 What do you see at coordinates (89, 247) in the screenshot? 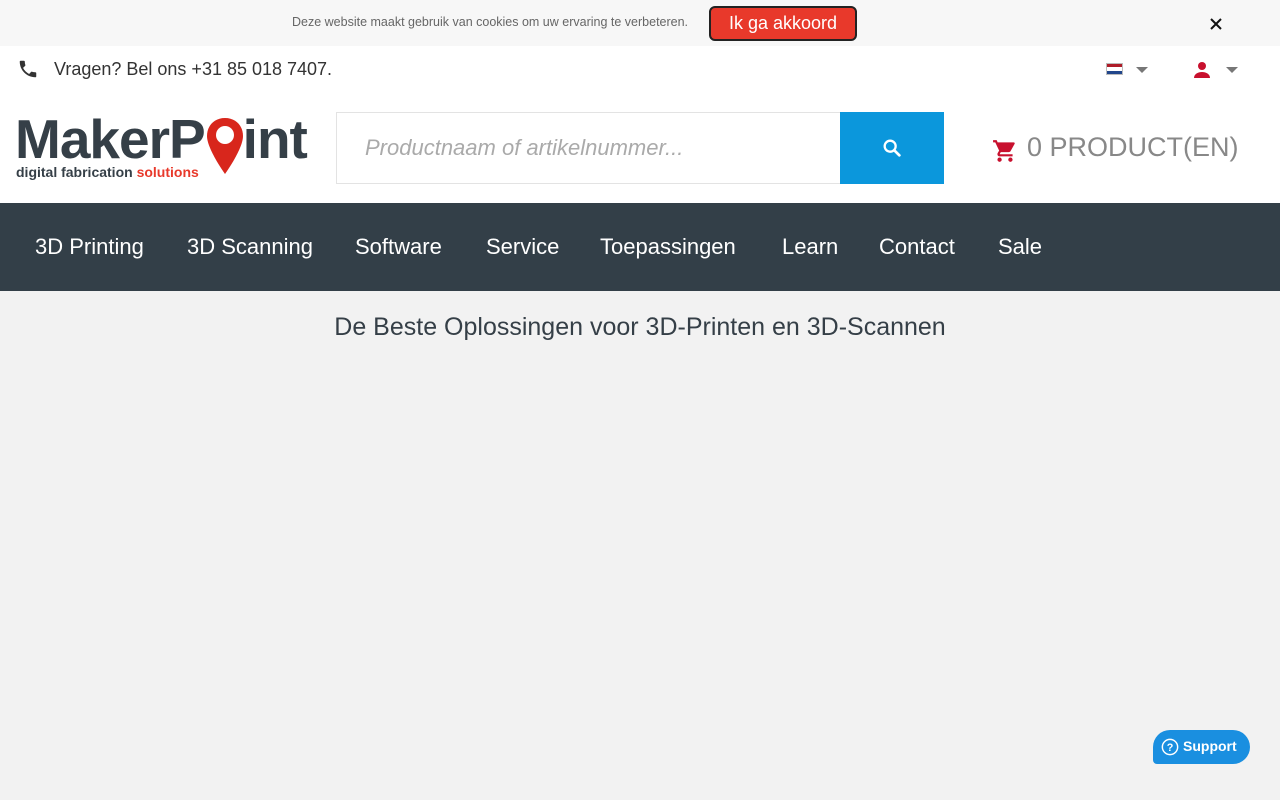
I see `nav-item-3d-printing: 3D Printing` at bounding box center [89, 247].